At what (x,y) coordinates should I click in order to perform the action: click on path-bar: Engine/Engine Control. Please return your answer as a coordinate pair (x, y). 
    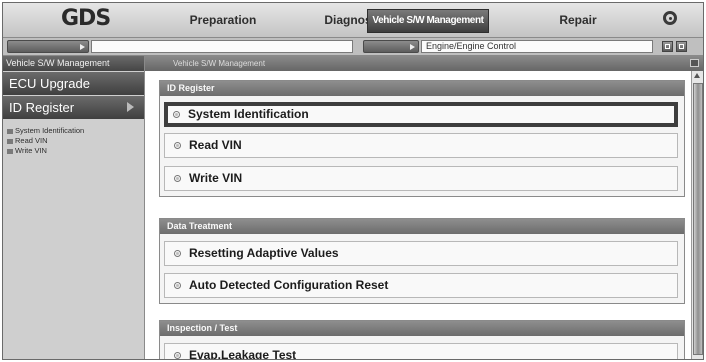
    Looking at the image, I should click on (353, 47).